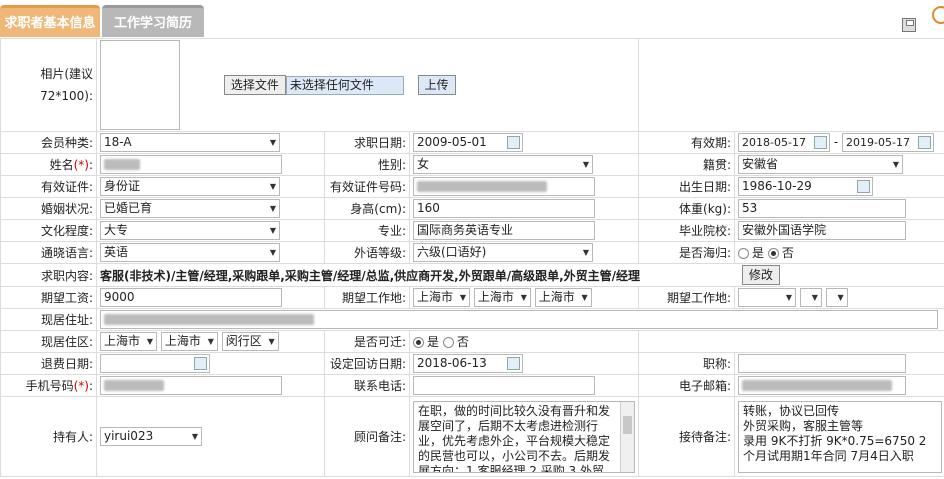 This screenshot has width=944, height=479. What do you see at coordinates (442, 297) in the screenshot?
I see `work-province-select: 上海市` at bounding box center [442, 297].